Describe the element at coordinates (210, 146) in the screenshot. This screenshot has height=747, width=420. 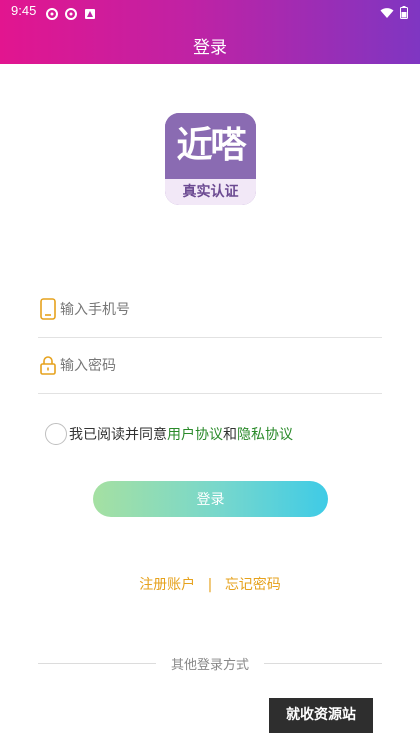
I see `logo-main-text: 近嗒` at that location.